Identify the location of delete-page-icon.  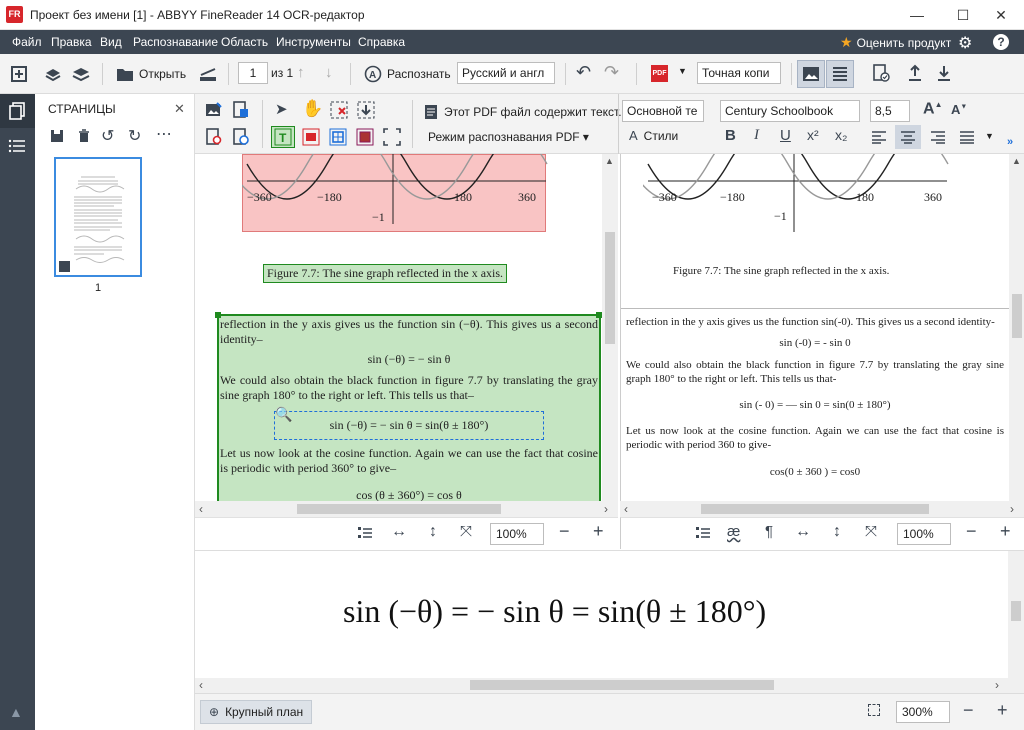
(84, 137).